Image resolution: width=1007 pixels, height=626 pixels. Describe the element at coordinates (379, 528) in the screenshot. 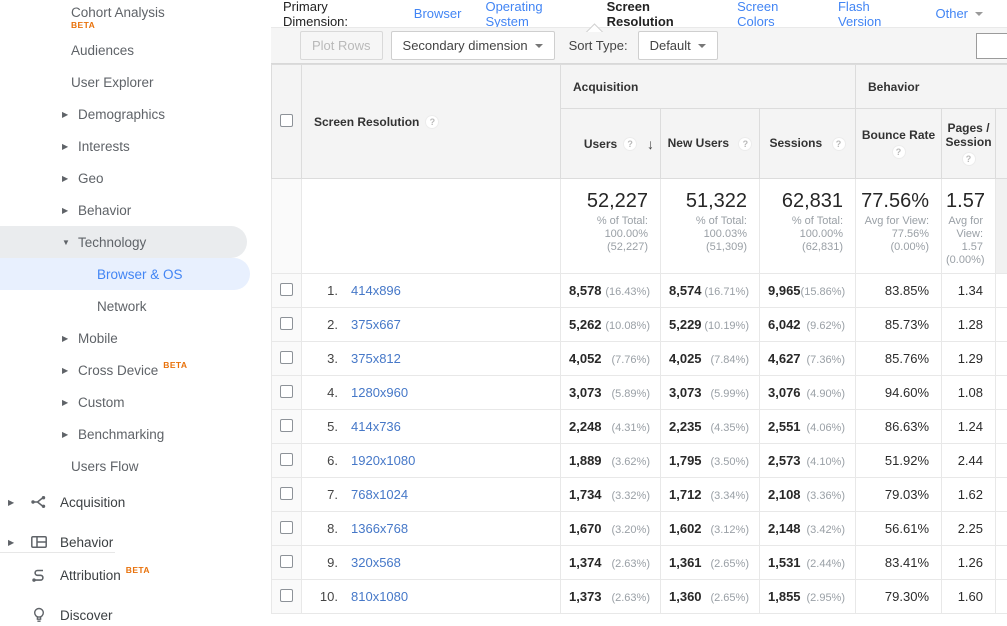

I see `resolution-link: 1366x768` at that location.